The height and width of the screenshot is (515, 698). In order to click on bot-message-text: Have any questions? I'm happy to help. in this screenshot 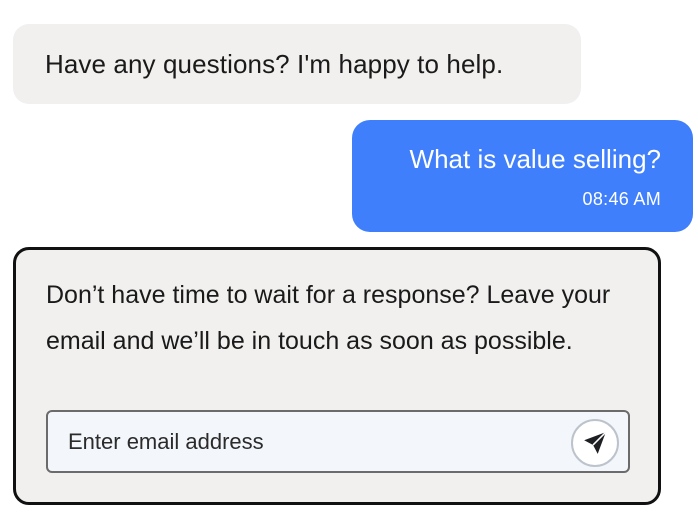, I will do `click(274, 63)`.